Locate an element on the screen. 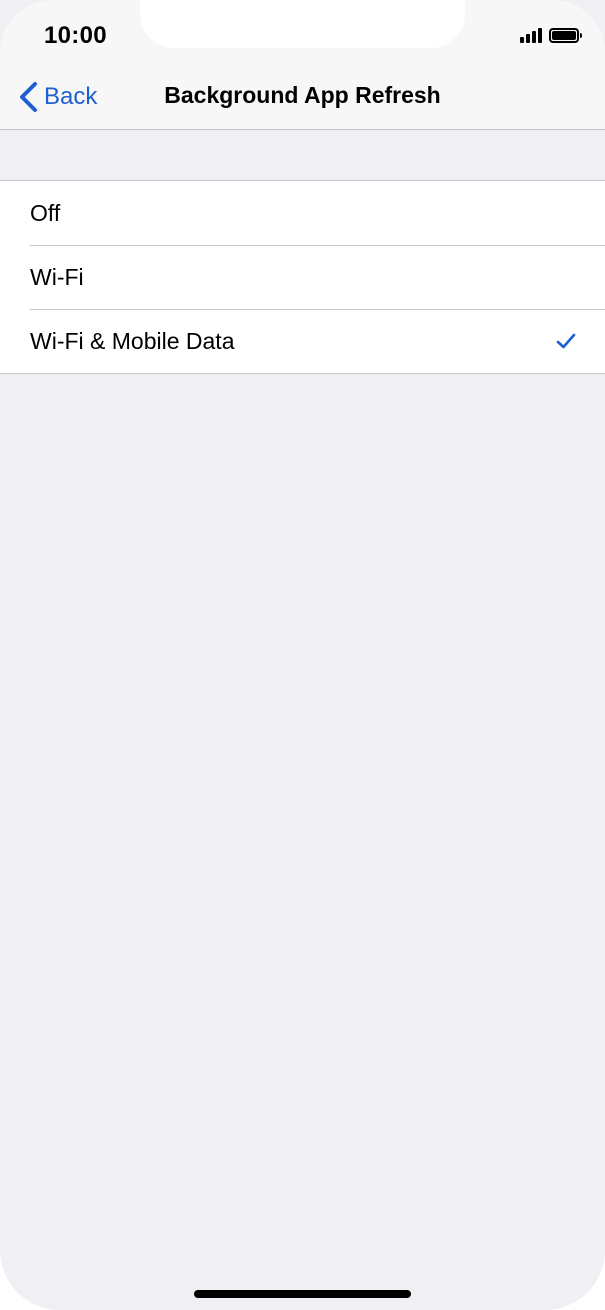  option-wifi: Wi-Fi is located at coordinates (302, 277).